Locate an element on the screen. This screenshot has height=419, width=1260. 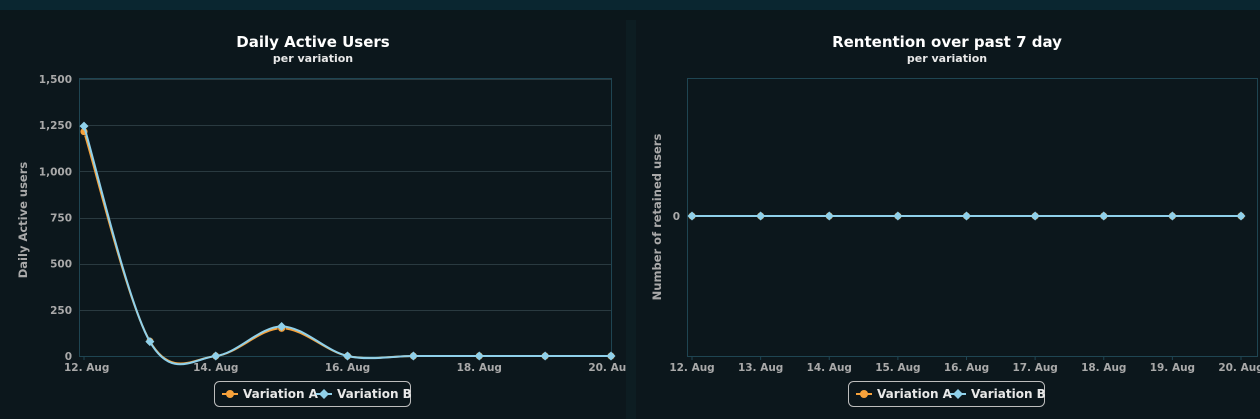
y-tick-label: 250 is located at coordinates (61, 311).